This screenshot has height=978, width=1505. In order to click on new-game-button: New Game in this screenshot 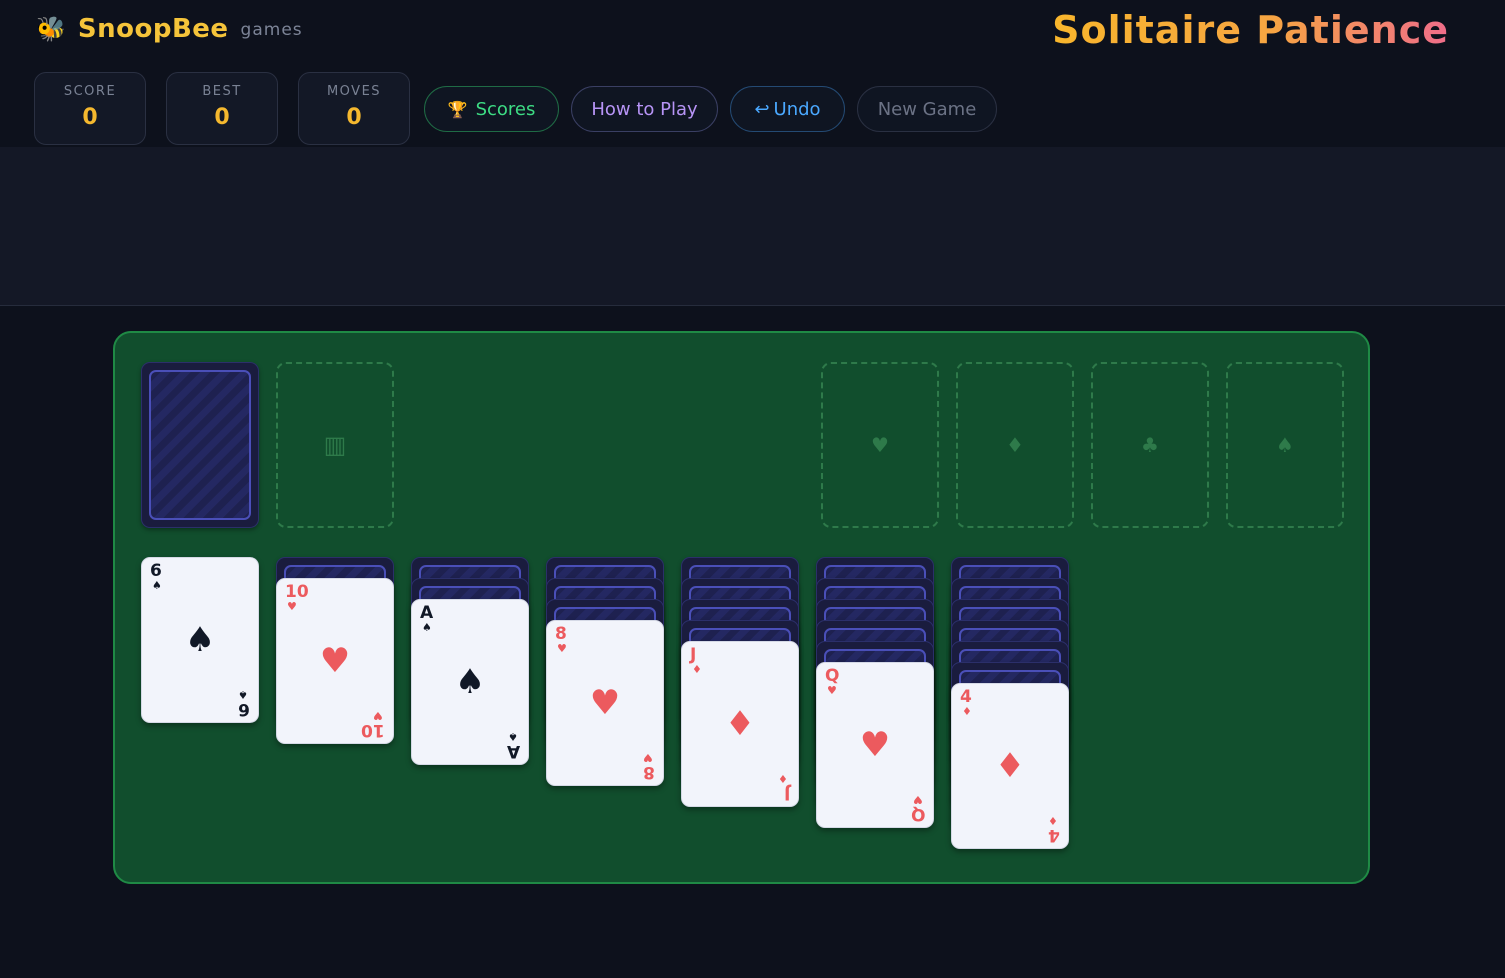, I will do `click(927, 109)`.